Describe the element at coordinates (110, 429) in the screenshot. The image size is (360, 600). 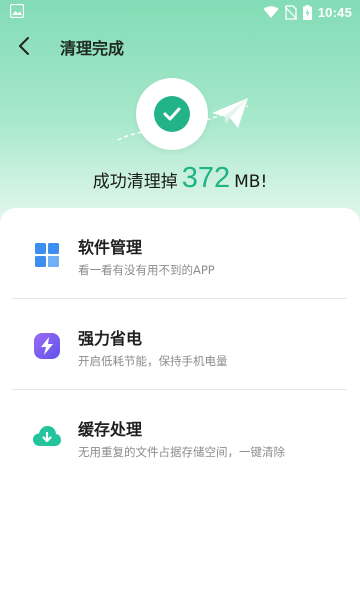
I see `item-title: 缓存处理` at that location.